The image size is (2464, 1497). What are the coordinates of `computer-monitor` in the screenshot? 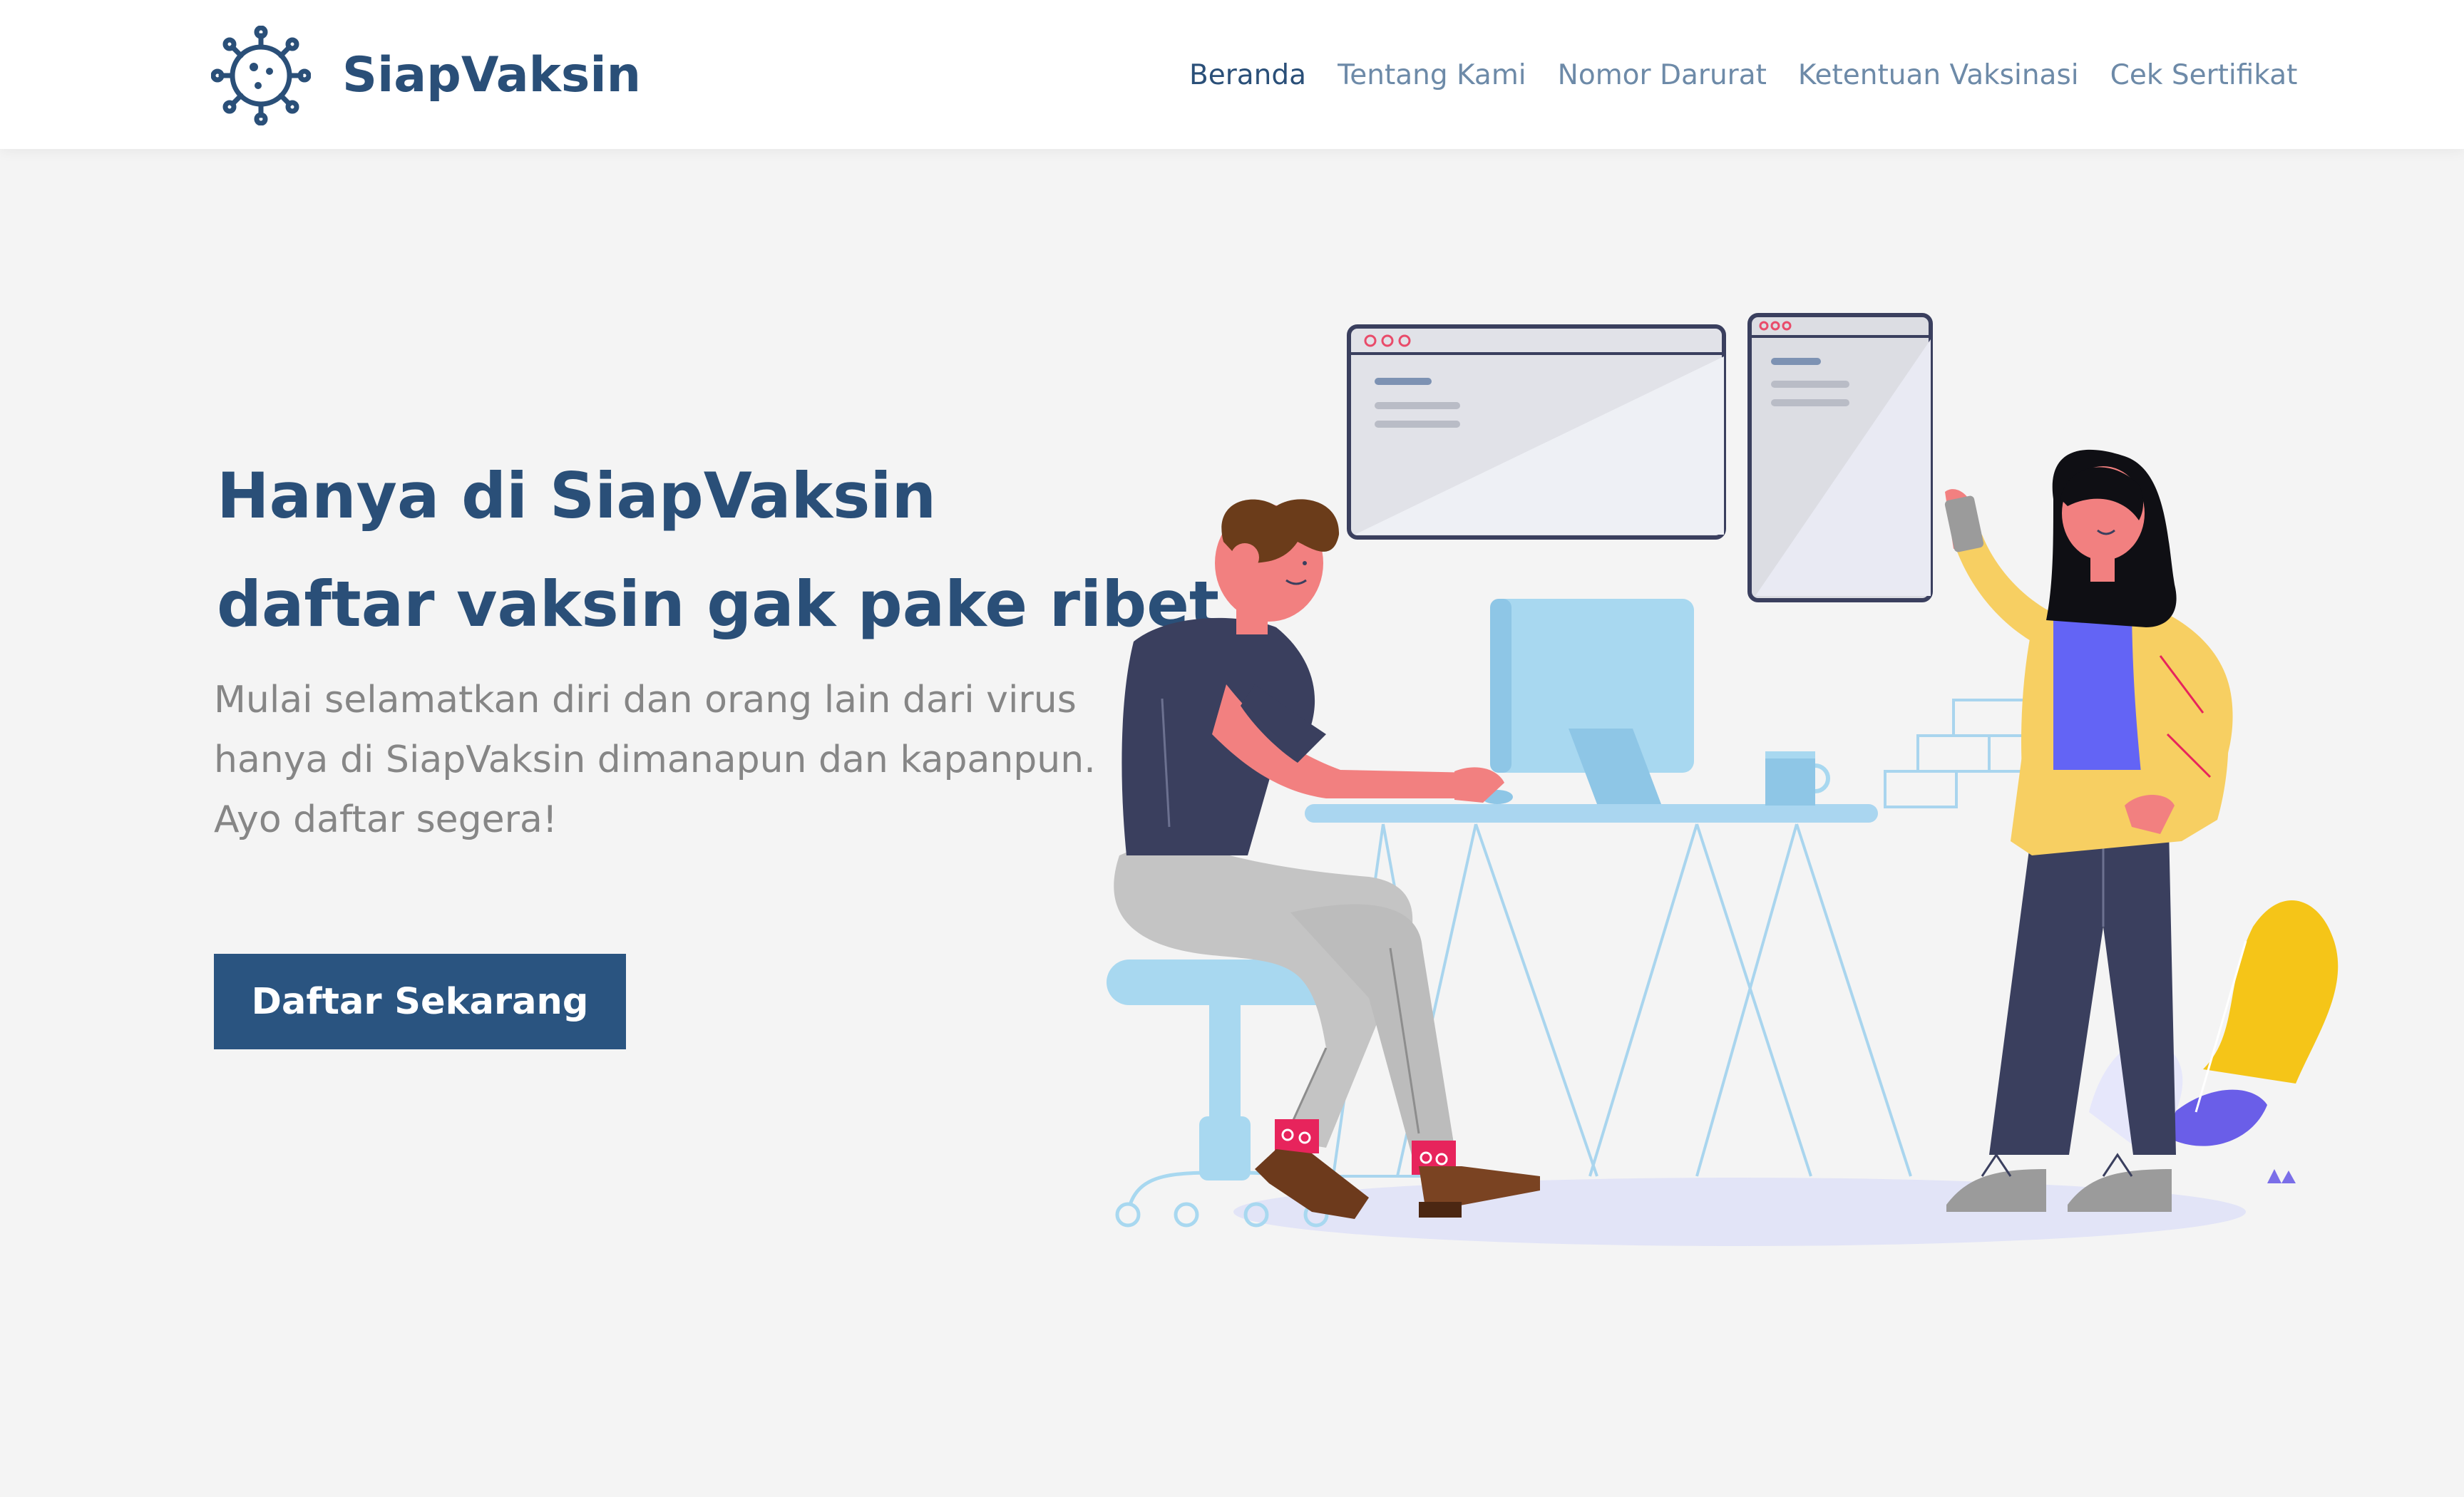 It's located at (1588, 702).